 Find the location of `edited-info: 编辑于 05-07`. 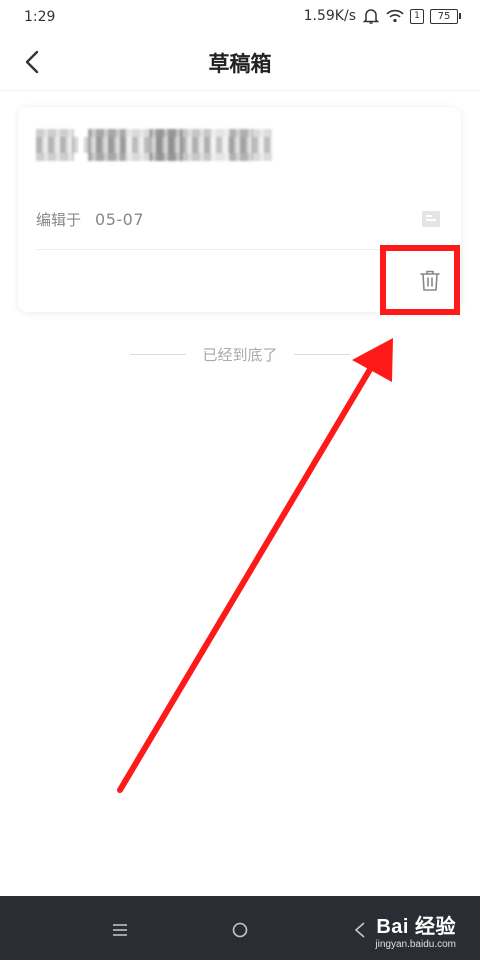

edited-info: 编辑于 05-07 is located at coordinates (90, 219).